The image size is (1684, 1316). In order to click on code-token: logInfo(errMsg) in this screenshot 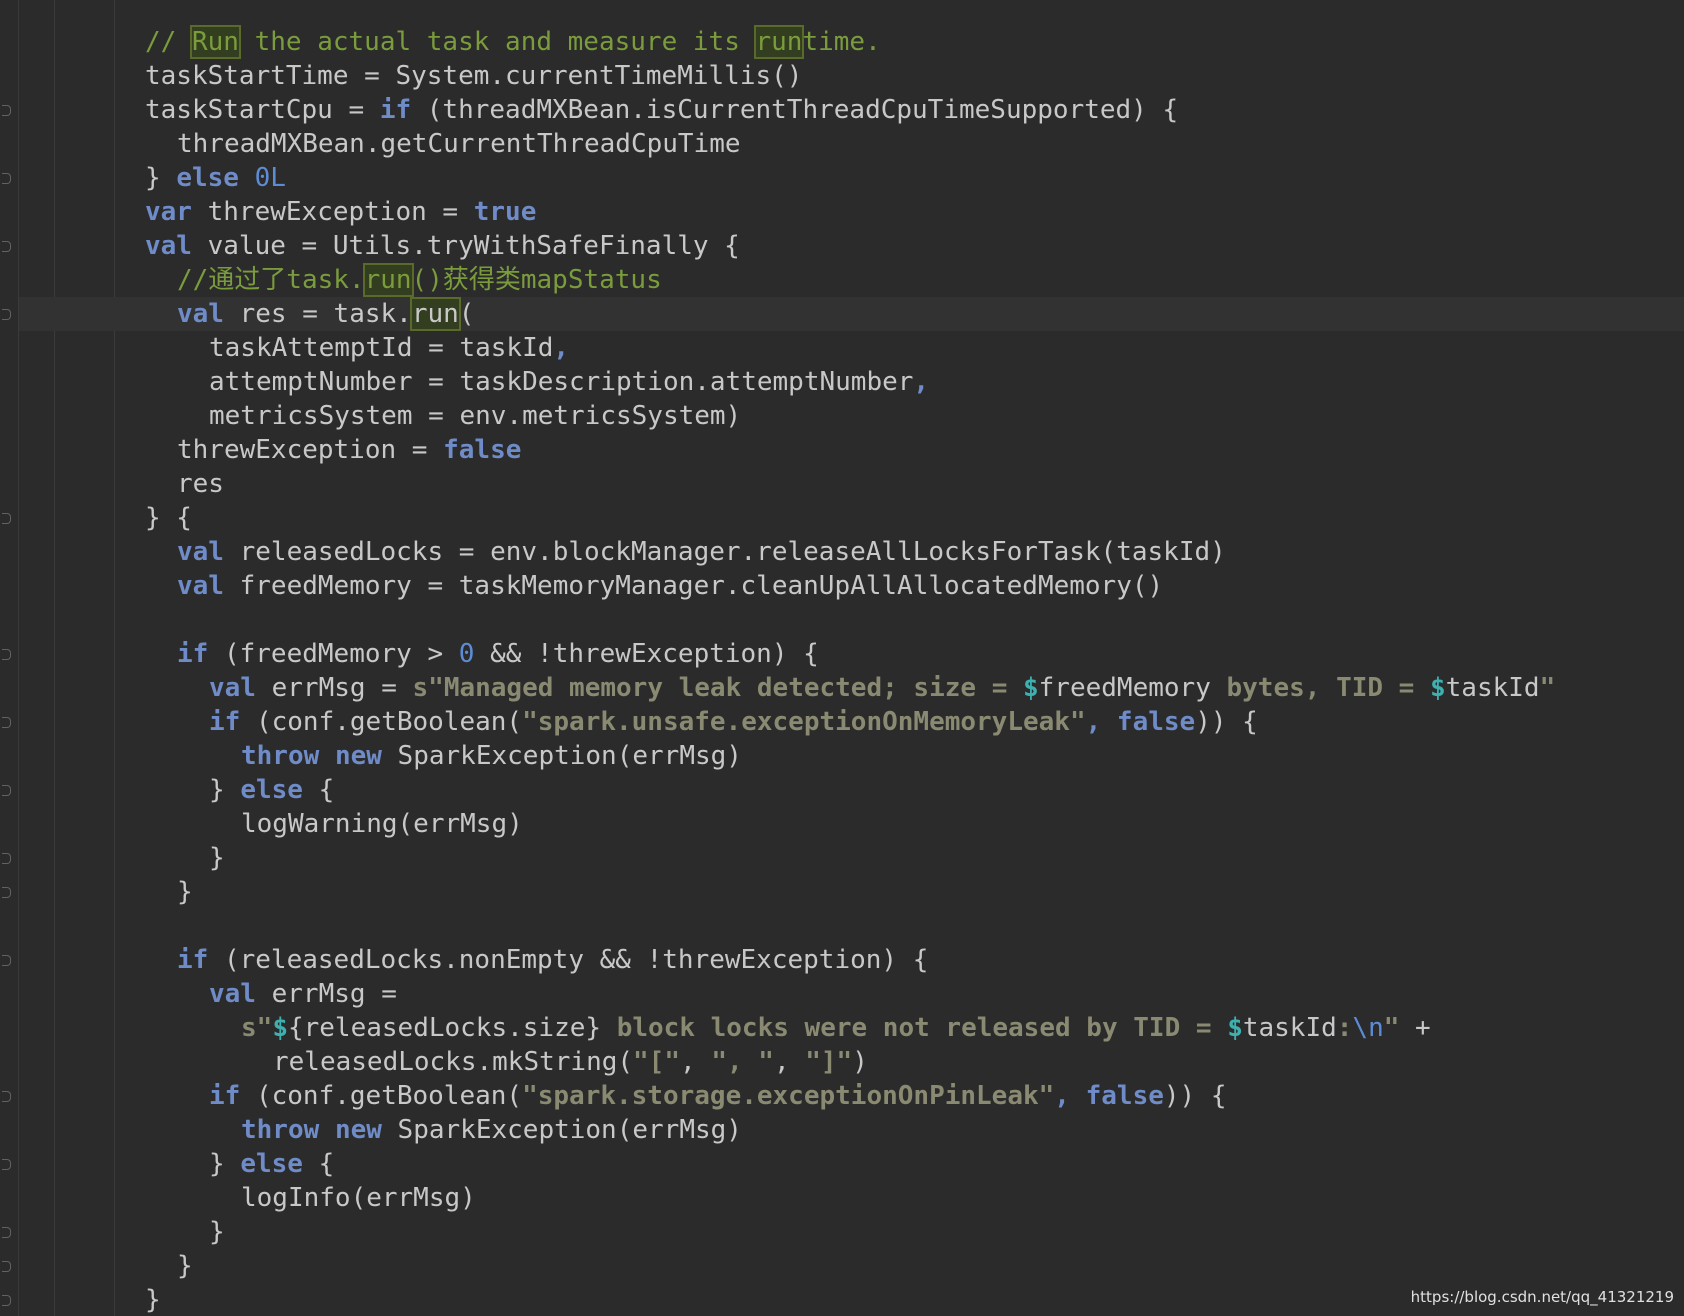, I will do `click(358, 1198)`.